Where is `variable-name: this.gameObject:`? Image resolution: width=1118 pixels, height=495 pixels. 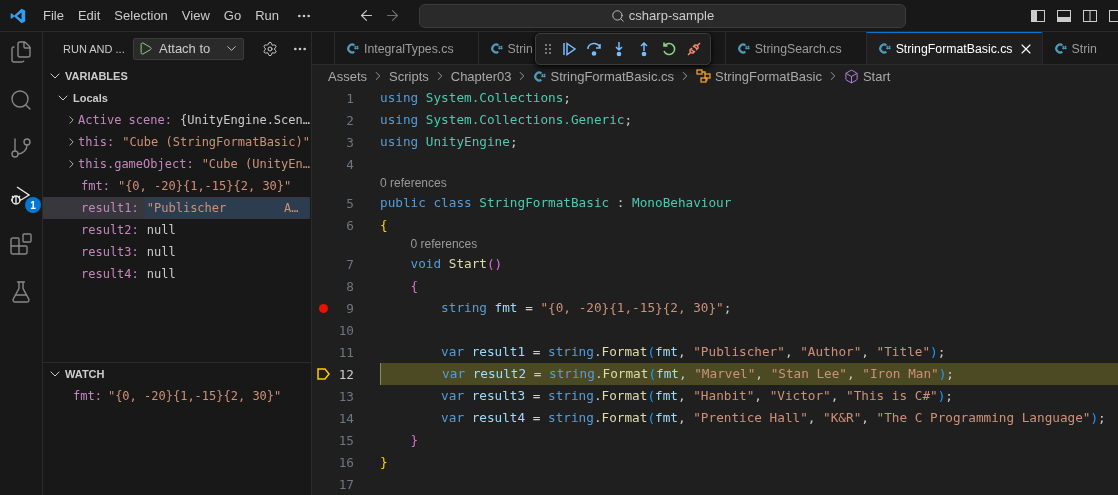 variable-name: this.gameObject: is located at coordinates (136, 164).